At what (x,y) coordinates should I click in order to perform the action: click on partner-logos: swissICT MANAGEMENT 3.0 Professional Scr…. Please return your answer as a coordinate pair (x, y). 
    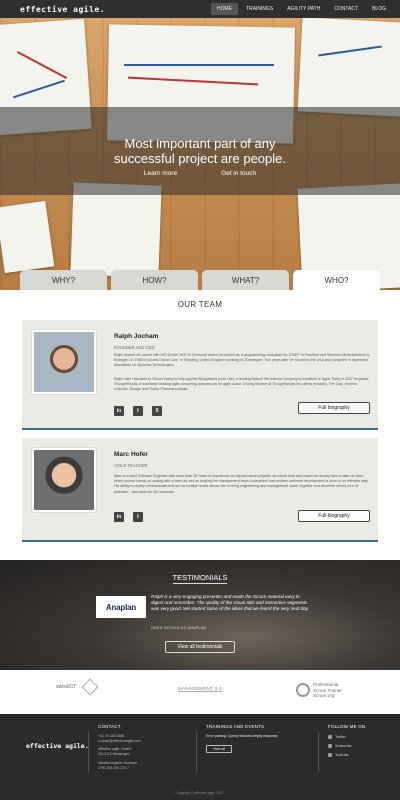
    Looking at the image, I should click on (200, 692).